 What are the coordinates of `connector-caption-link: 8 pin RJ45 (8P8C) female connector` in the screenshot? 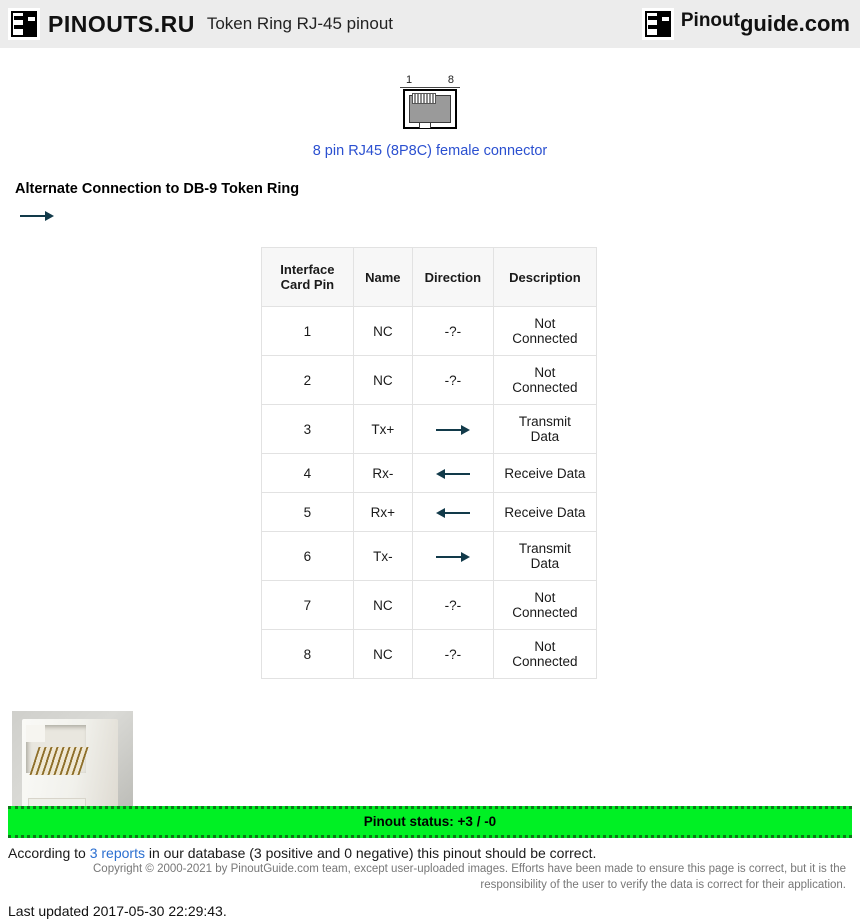 It's located at (430, 151).